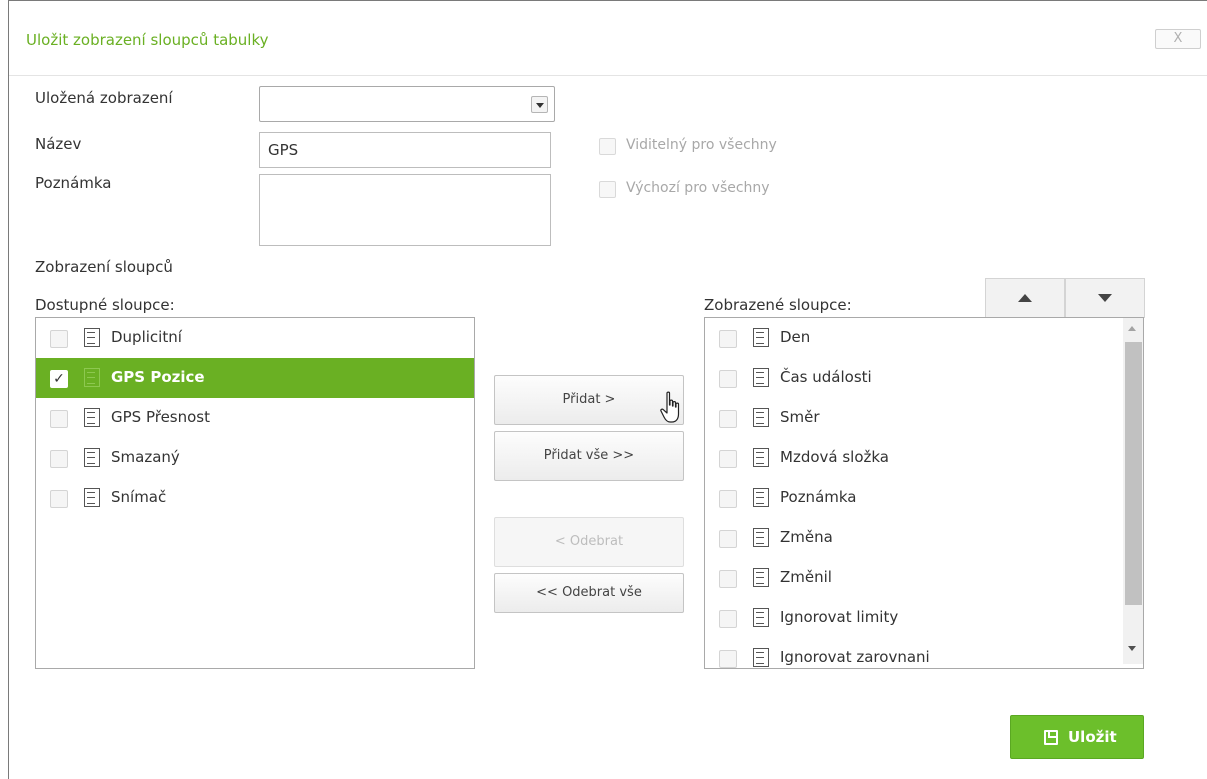  I want to click on displayed-column-item: Změna, so click(914, 538).